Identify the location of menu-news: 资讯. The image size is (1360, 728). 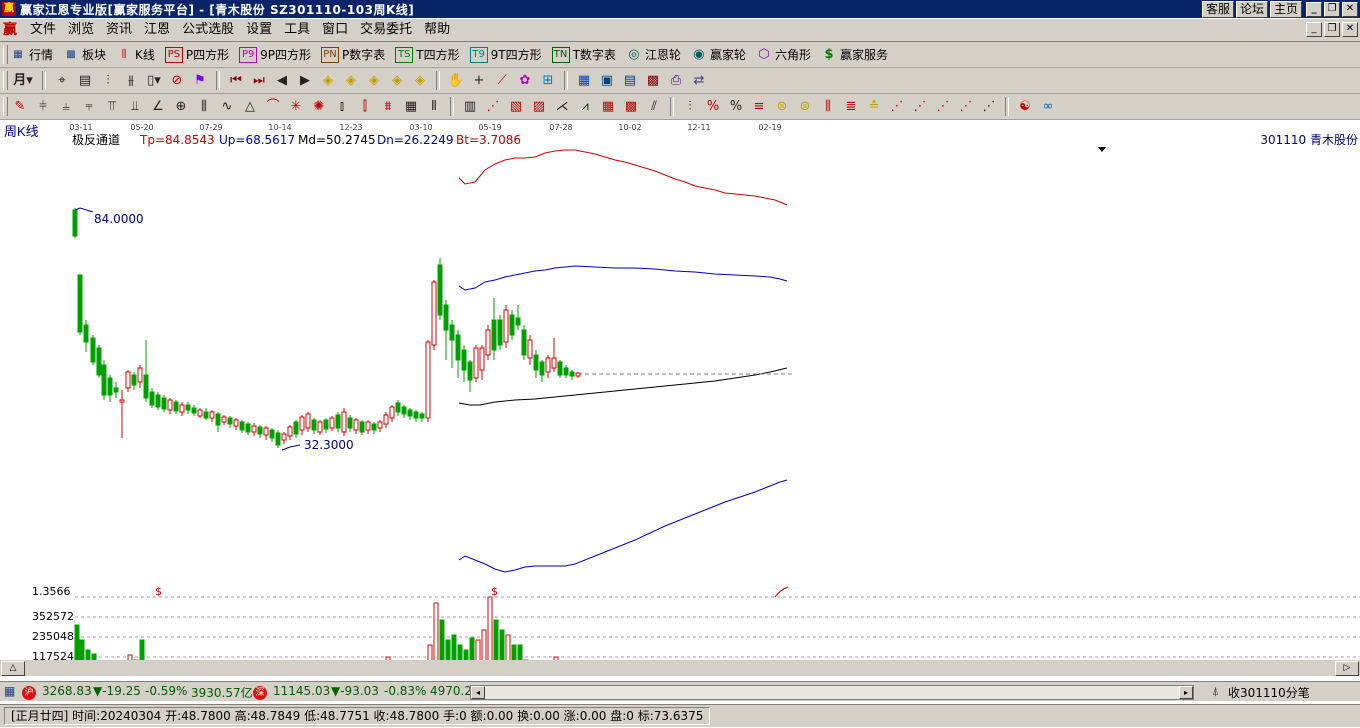
(119, 30).